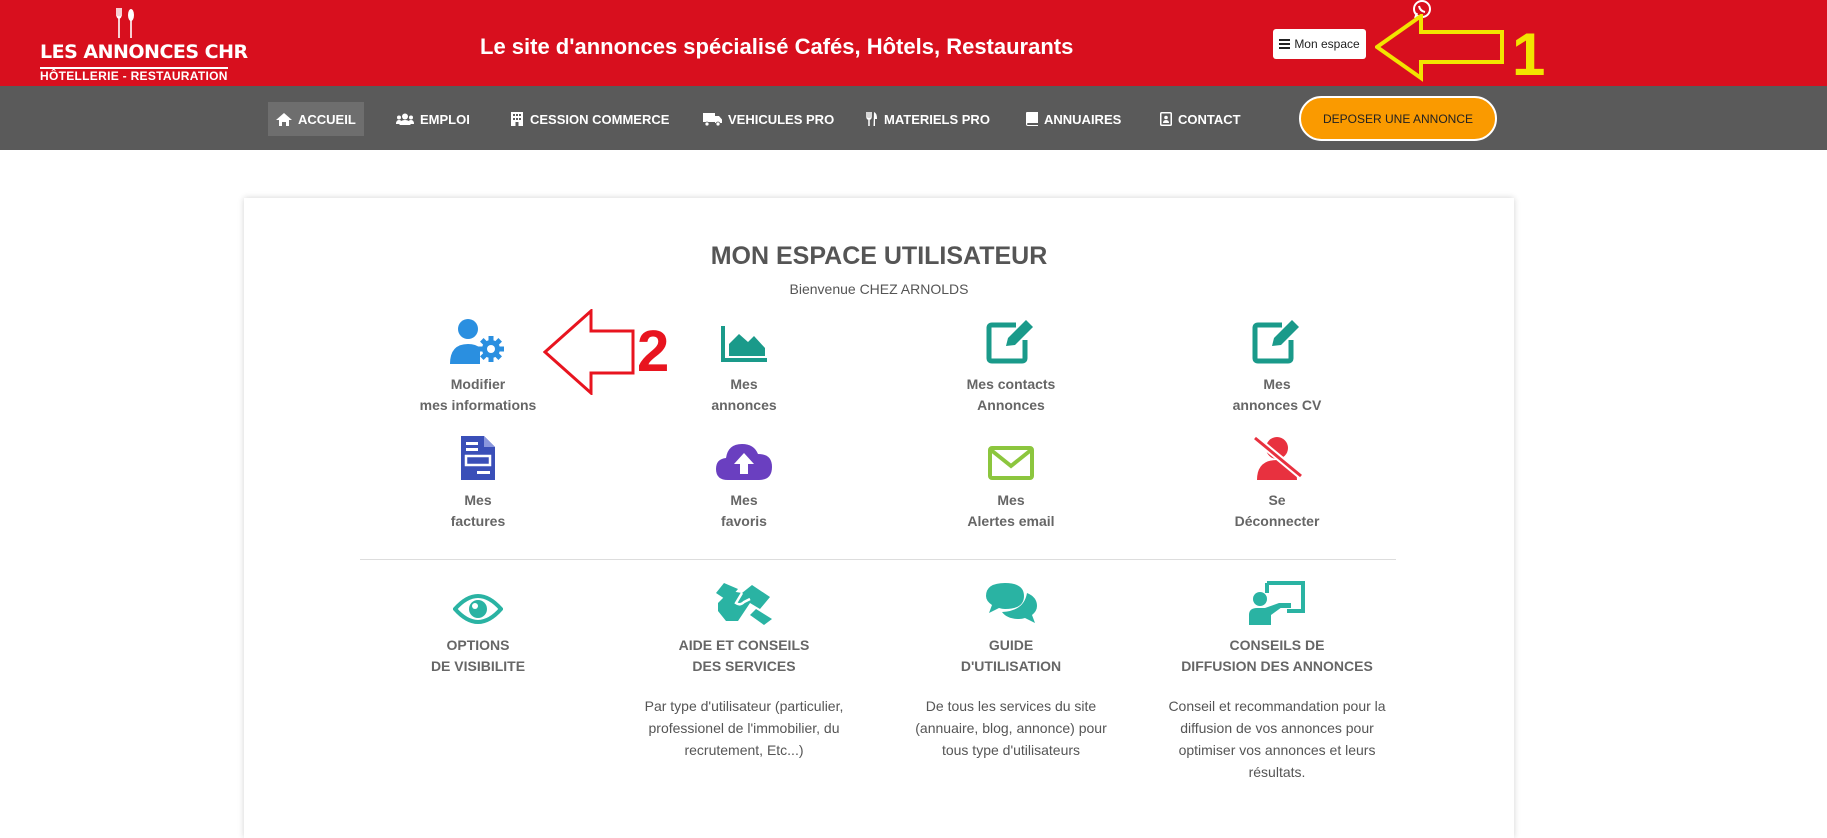 Image resolution: width=1827 pixels, height=838 pixels. I want to click on logo-cutlery-icon, so click(125, 23).